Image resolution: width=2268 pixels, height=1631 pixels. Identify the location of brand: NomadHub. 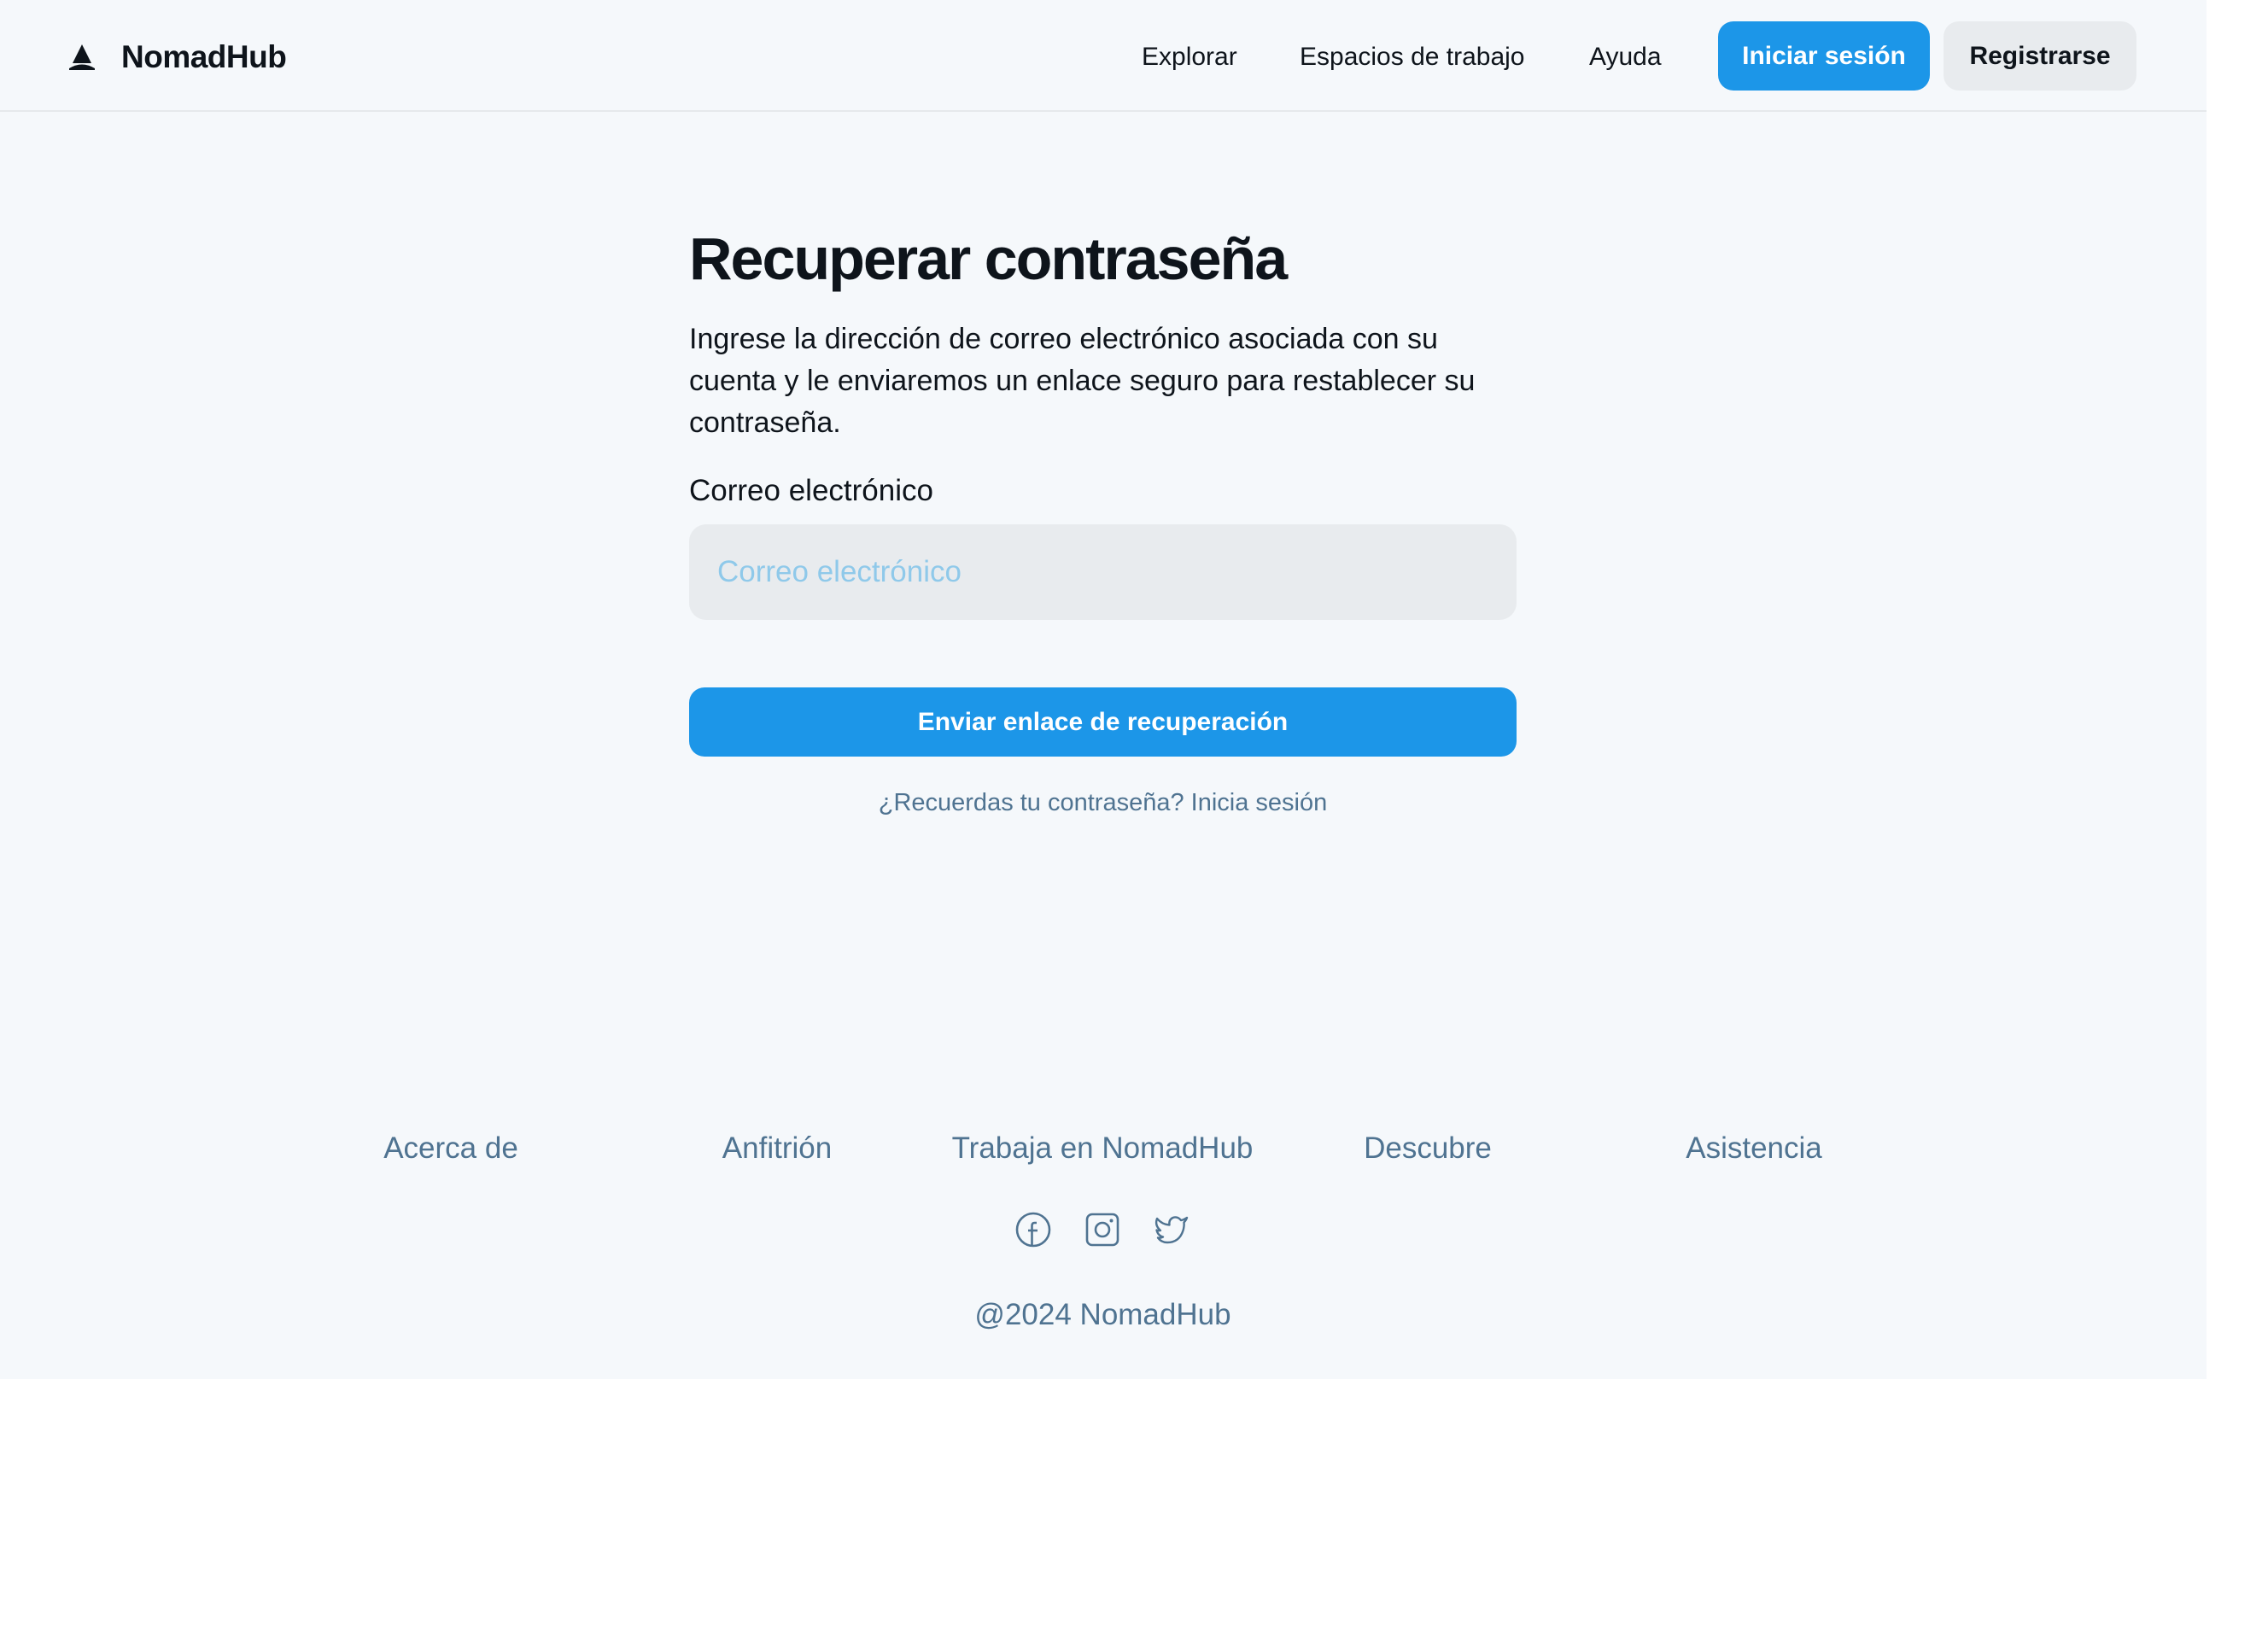
(177, 57).